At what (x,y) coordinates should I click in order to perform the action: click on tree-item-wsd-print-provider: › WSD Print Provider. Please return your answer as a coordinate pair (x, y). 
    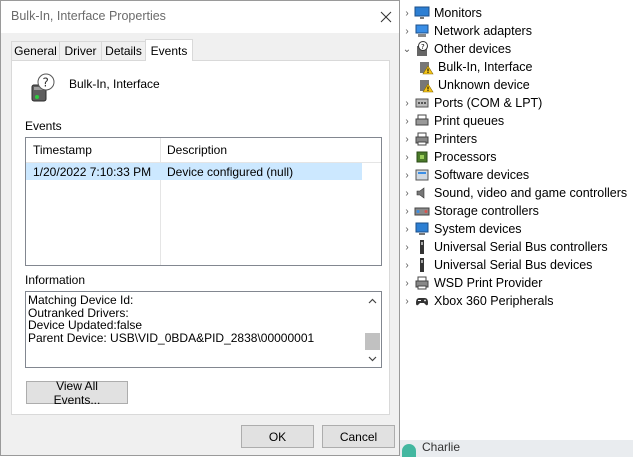
    Looking at the image, I should click on (471, 283).